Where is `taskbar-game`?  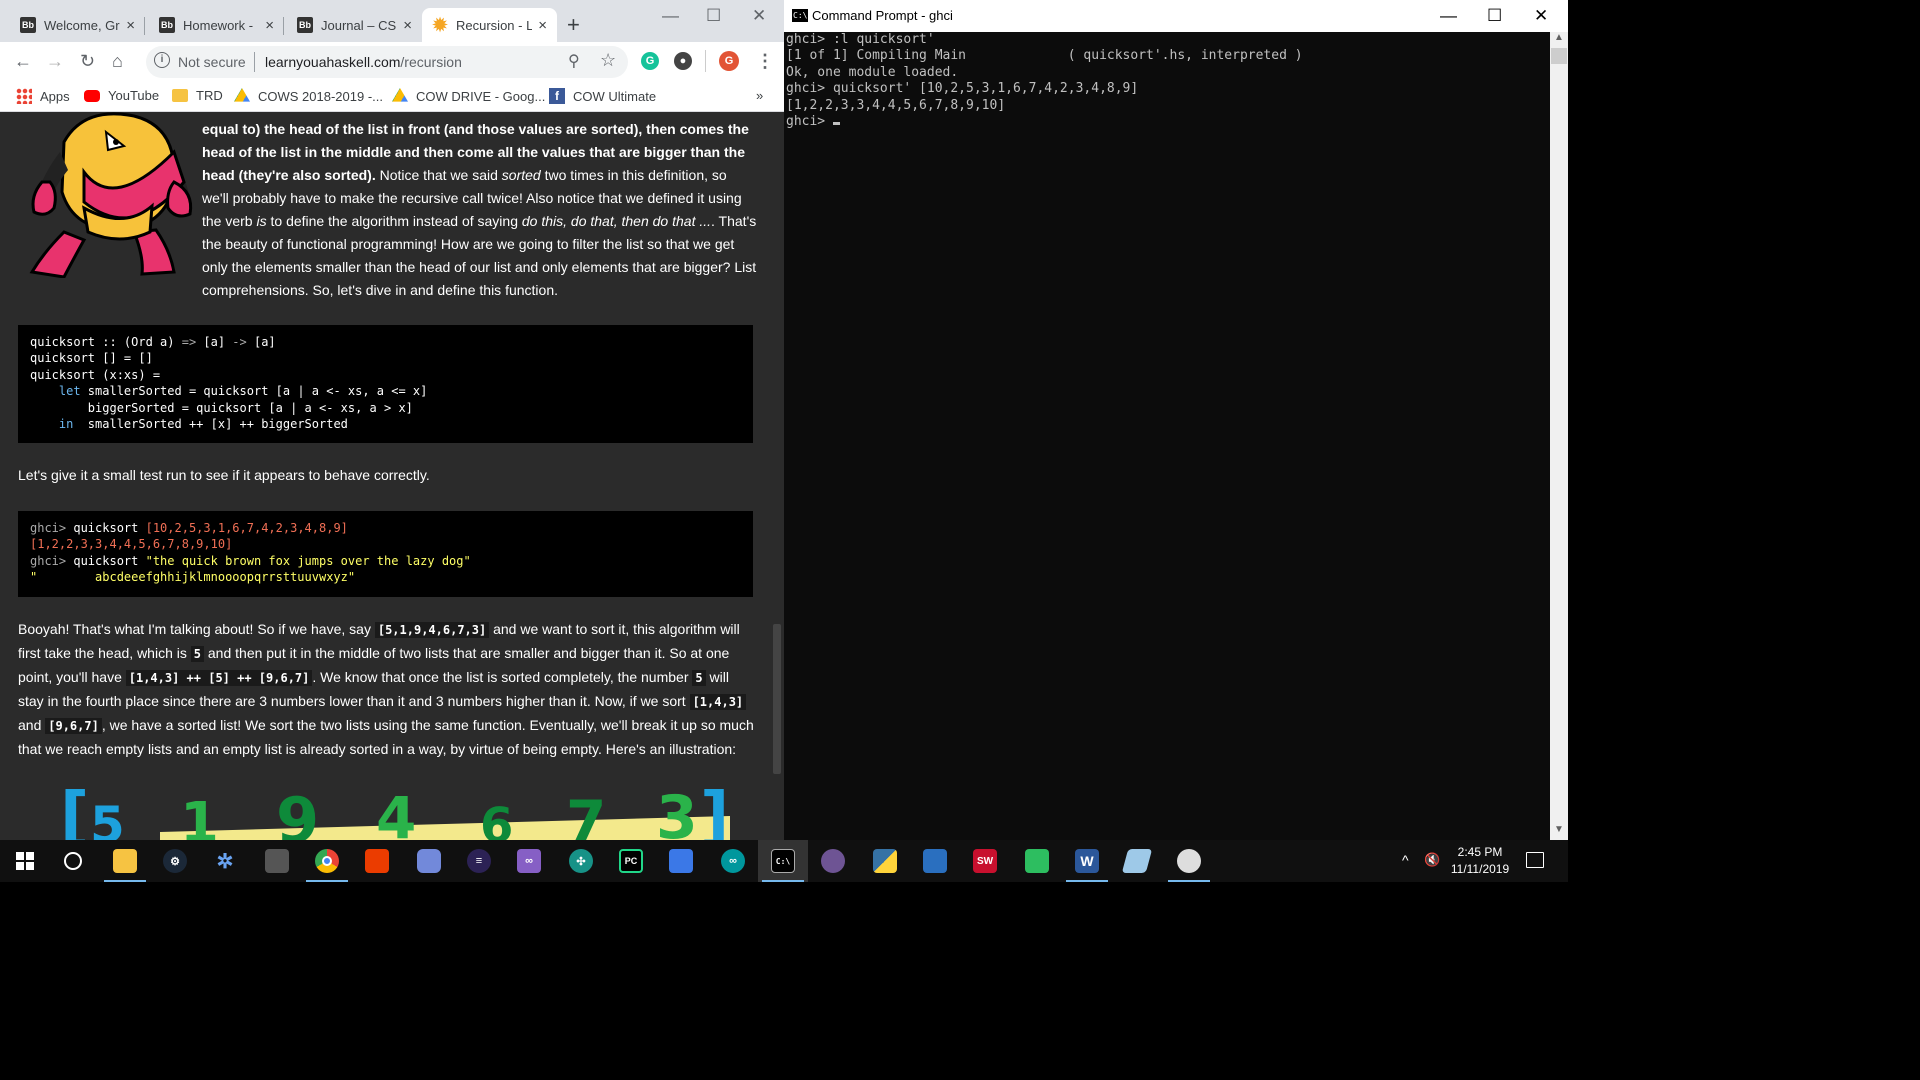
taskbar-game is located at coordinates (277, 861).